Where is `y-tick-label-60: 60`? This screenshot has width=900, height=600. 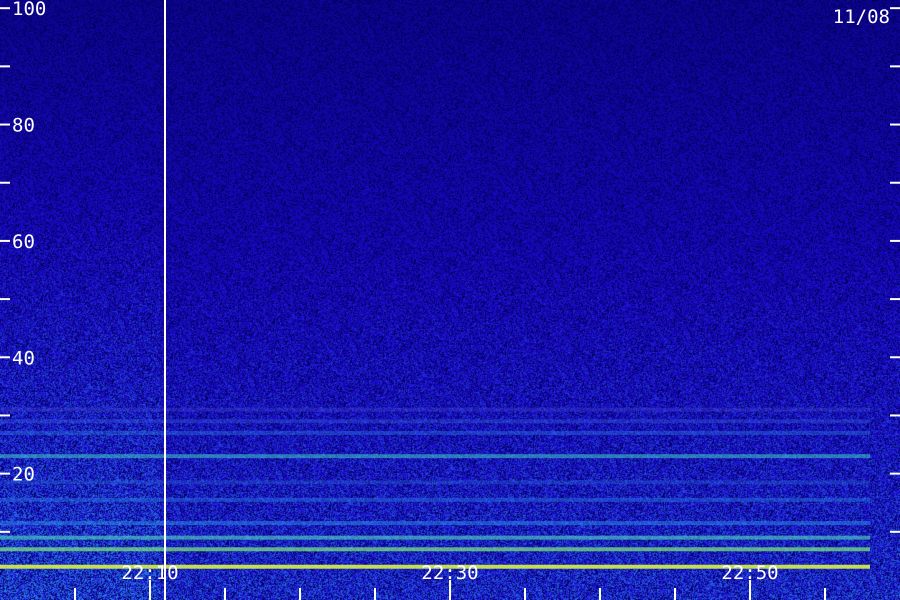 y-tick-label-60: 60 is located at coordinates (23, 242).